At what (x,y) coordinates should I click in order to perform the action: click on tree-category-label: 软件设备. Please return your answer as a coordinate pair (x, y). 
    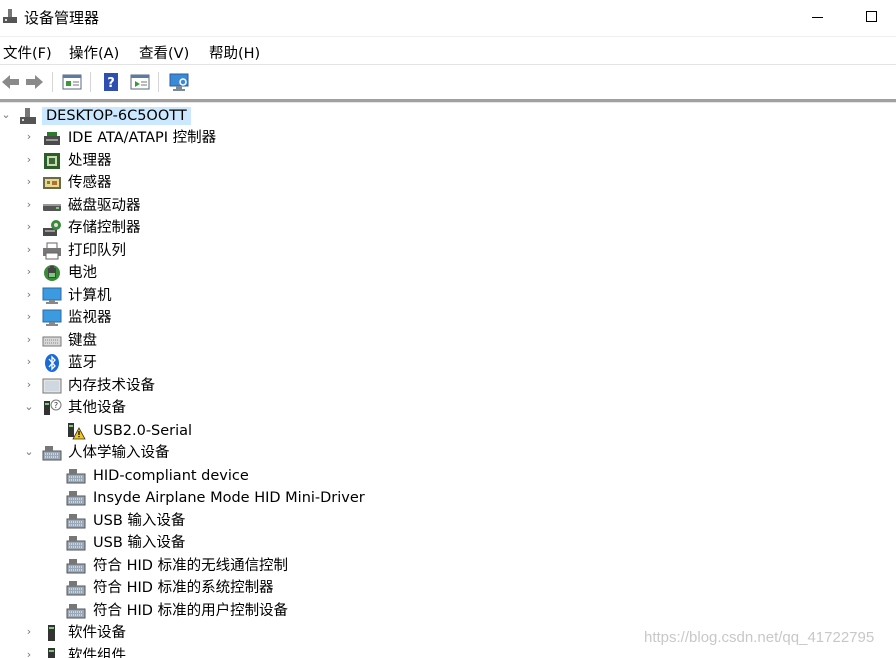
    Looking at the image, I should click on (97, 633).